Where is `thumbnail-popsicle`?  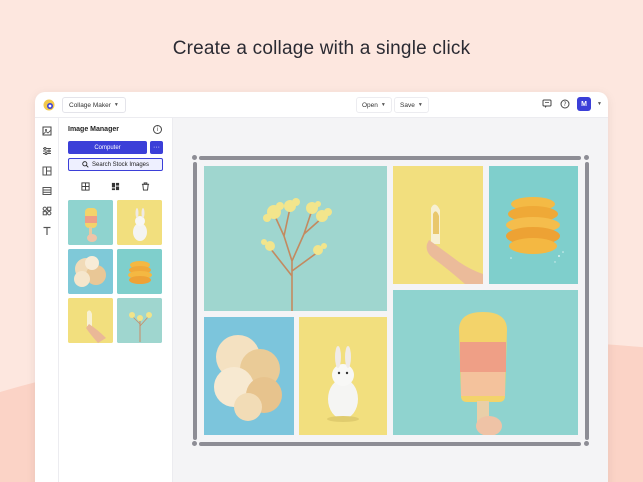 thumbnail-popsicle is located at coordinates (90, 222).